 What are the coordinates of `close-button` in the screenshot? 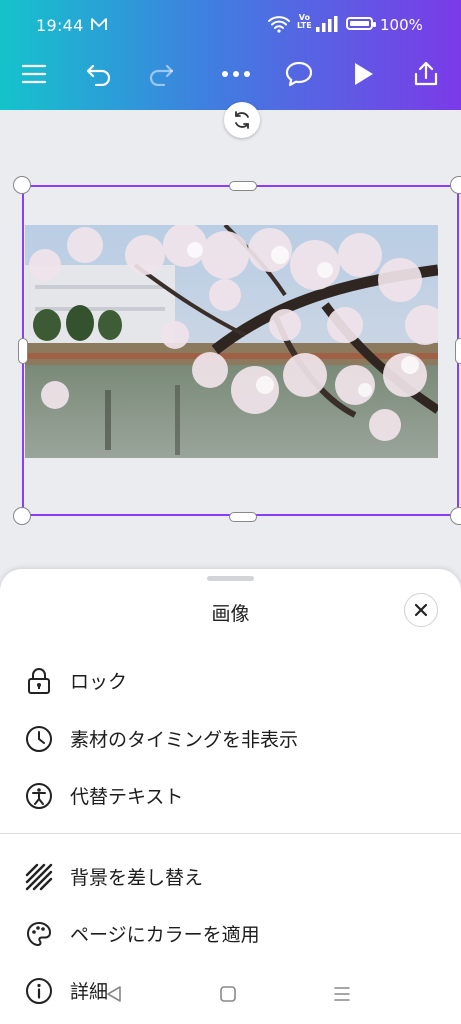 It's located at (421, 610).